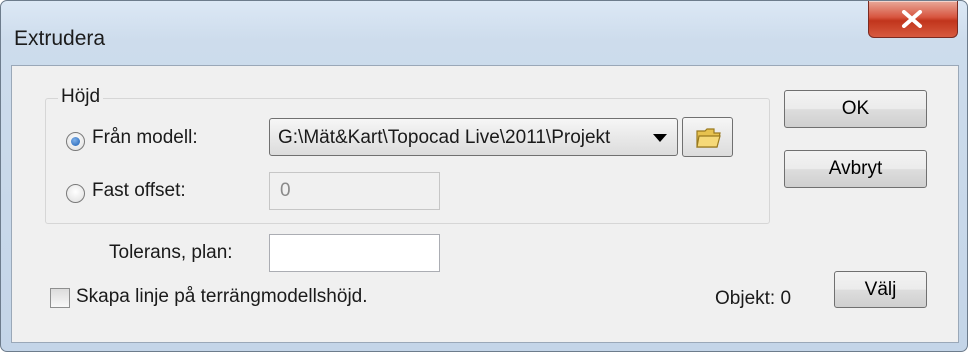 The image size is (968, 352). Describe the element at coordinates (145, 138) in the screenshot. I see `from-model-label: Från modell:` at that location.